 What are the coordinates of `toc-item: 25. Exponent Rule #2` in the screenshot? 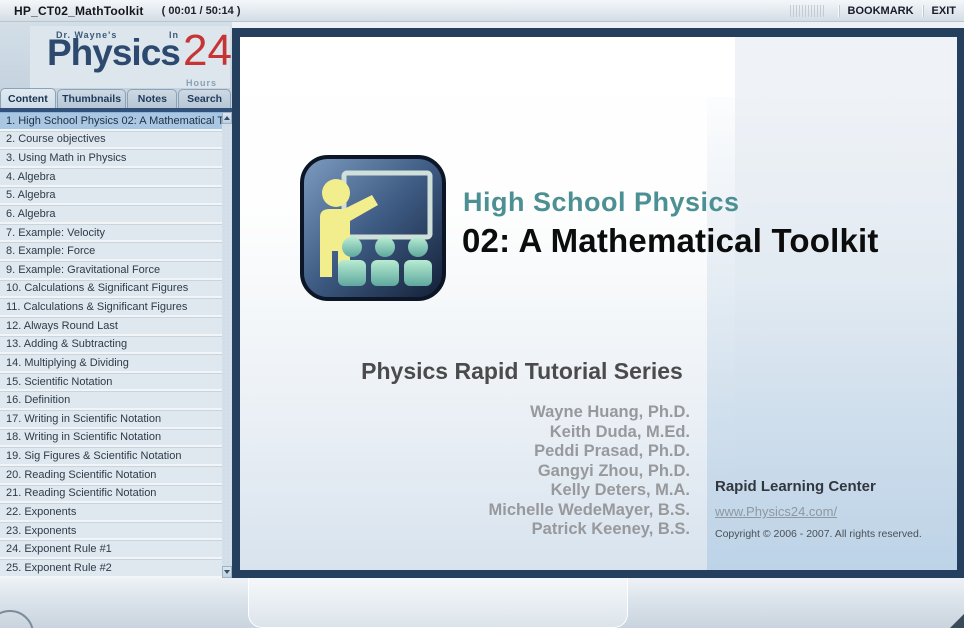 It's located at (111, 568).